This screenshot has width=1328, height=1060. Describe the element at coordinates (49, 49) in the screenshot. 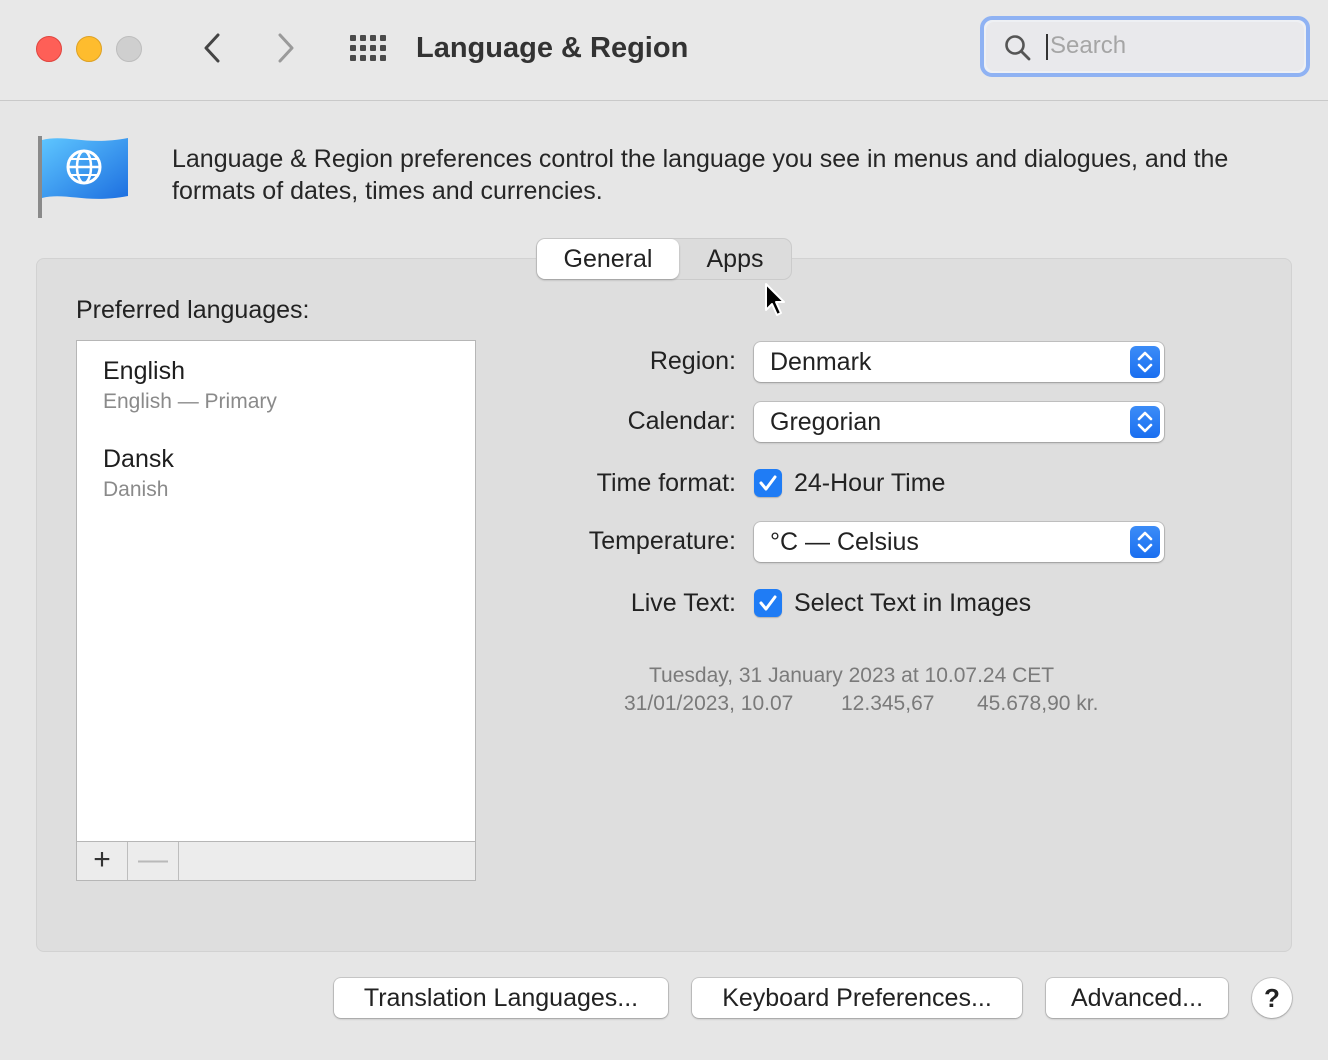

I see `close-button` at that location.